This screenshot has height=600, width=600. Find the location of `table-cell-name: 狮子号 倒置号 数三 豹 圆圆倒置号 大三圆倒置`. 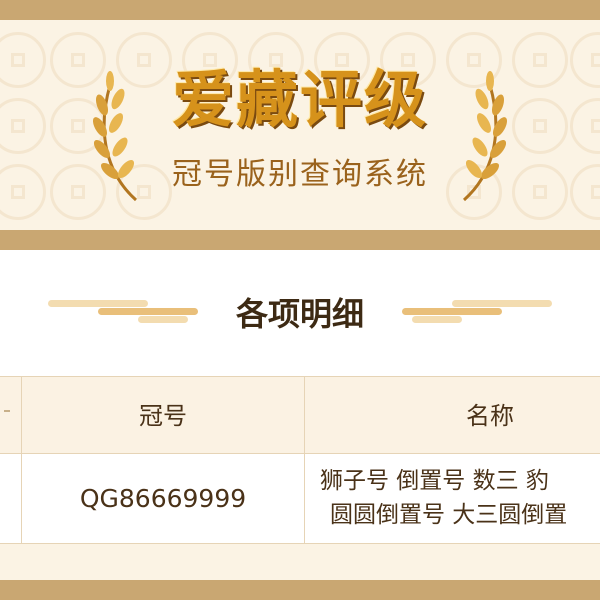

table-cell-name: 狮子号 倒置号 数三 豹 圆圆倒置号 大三圆倒置 is located at coordinates (460, 498).